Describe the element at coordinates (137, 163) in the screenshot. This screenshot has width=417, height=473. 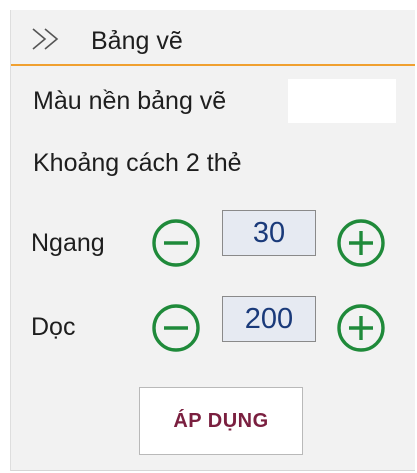
I see `spacing-label: Khoảng cách 2 thẻ` at that location.